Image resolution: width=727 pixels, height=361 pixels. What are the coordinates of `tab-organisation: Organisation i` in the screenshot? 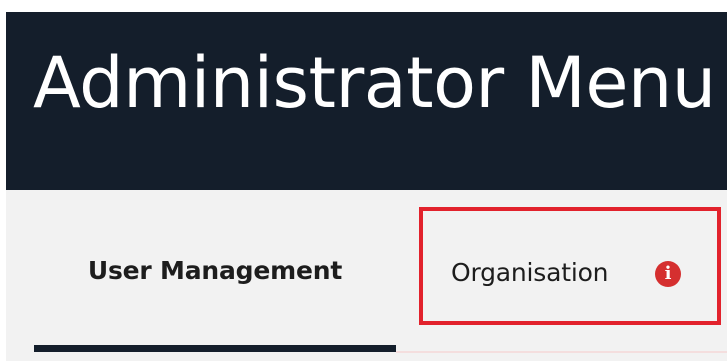 It's located at (570, 266).